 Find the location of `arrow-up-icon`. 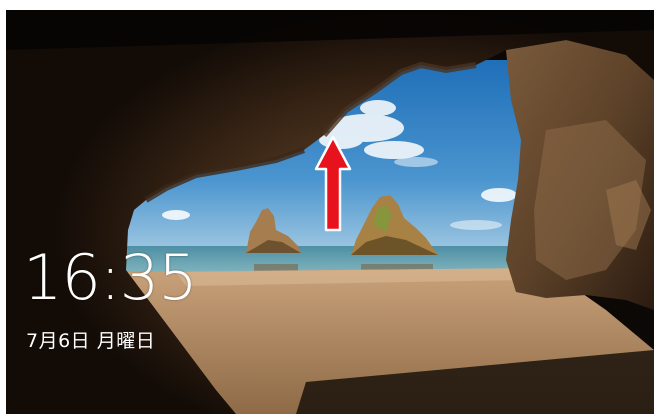

arrow-up-icon is located at coordinates (333, 184).